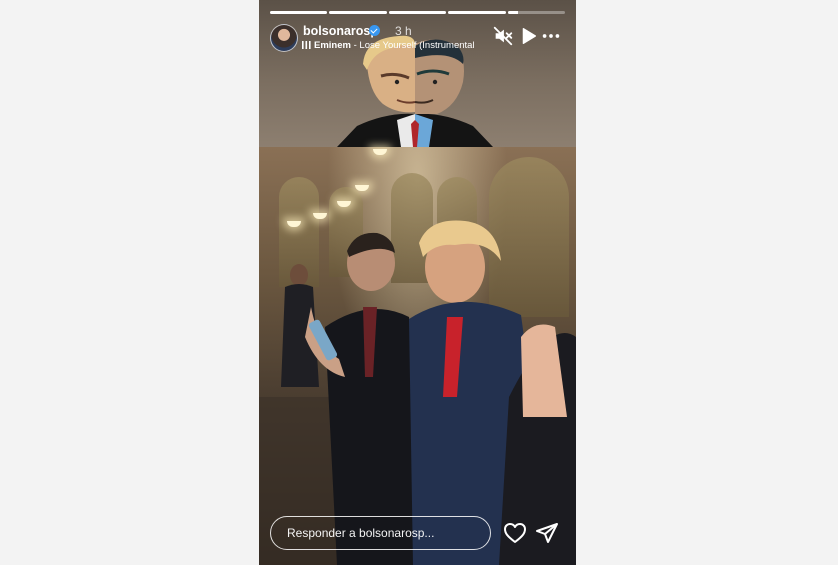 This screenshot has width=838, height=565. I want to click on reply-input, so click(382, 533).